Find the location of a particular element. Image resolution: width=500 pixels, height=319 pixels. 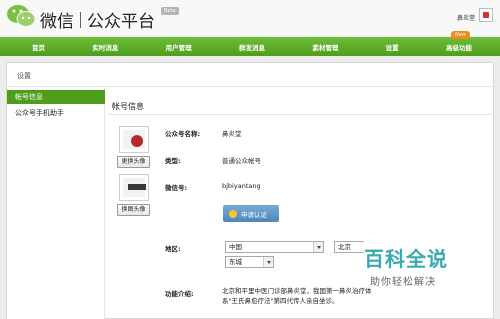

section-divider is located at coordinates (300, 114).